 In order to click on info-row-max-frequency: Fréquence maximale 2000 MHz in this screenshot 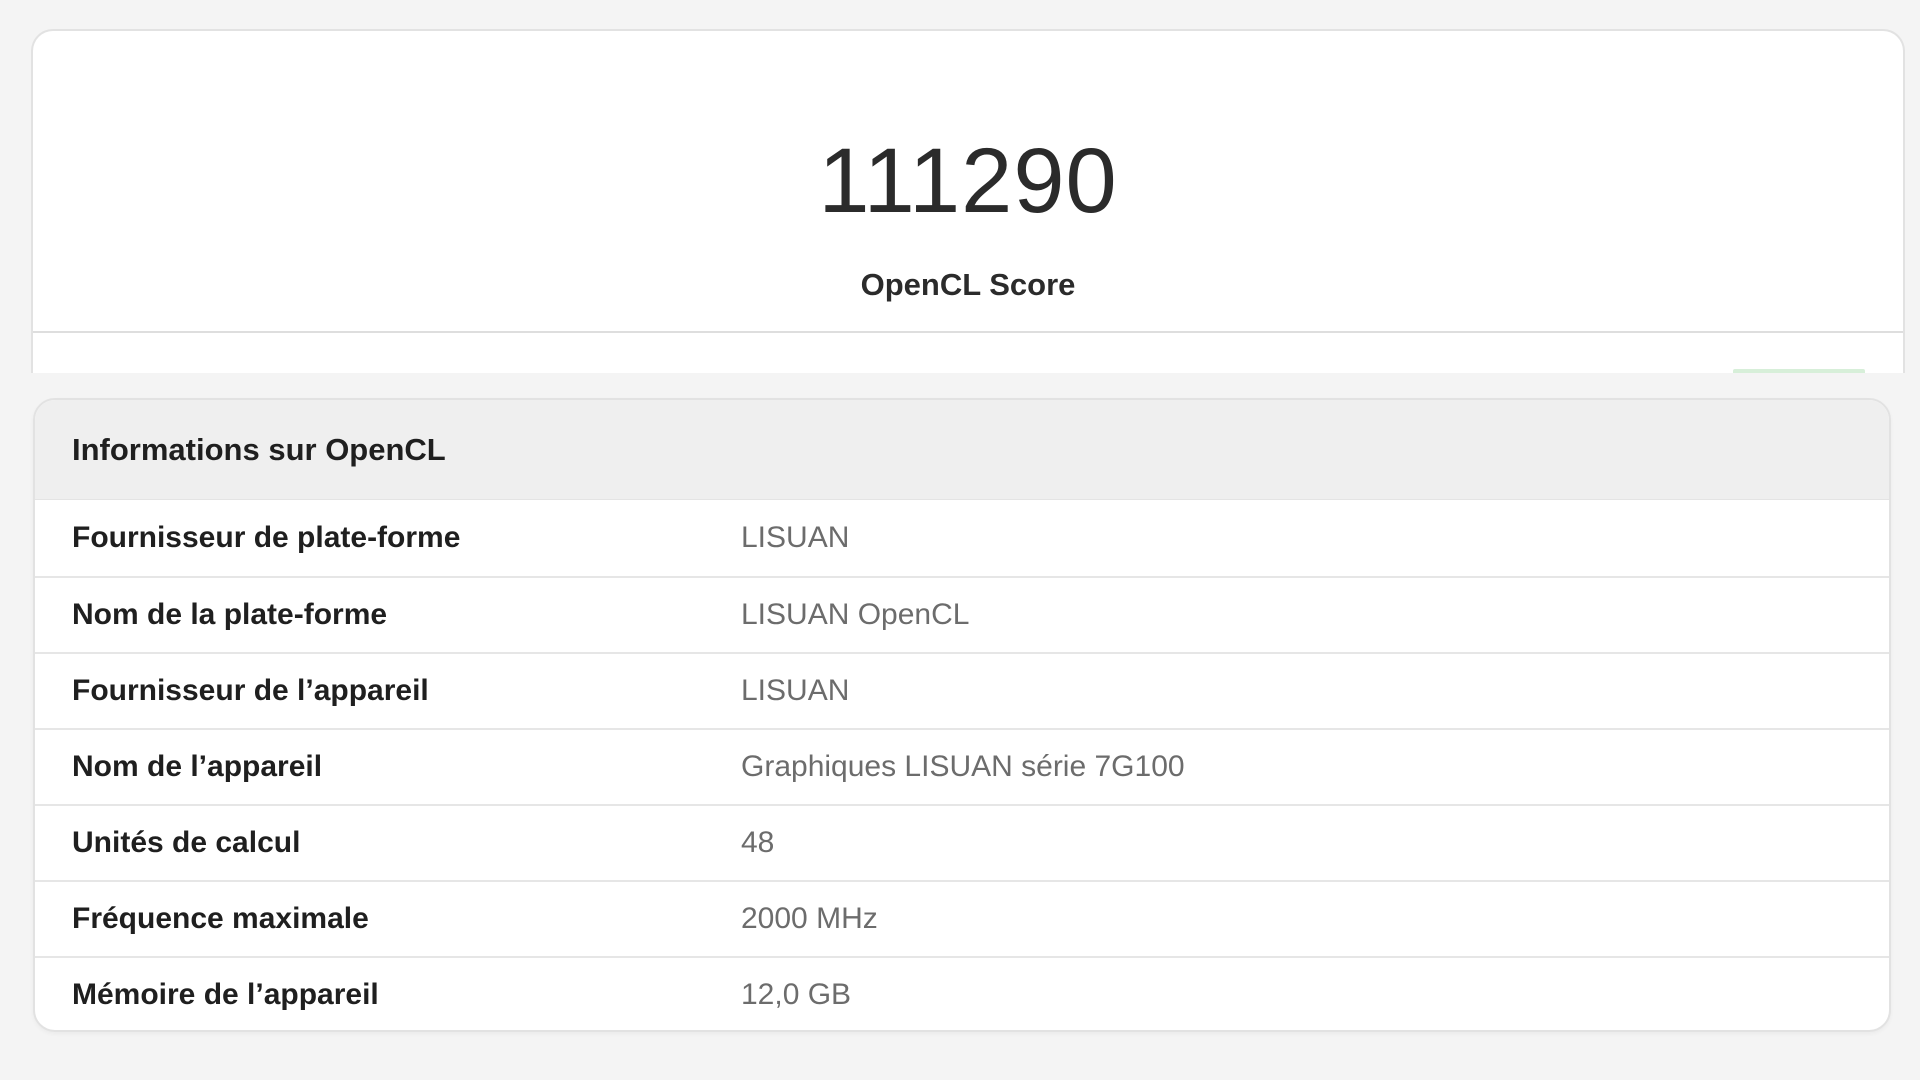, I will do `click(962, 918)`.